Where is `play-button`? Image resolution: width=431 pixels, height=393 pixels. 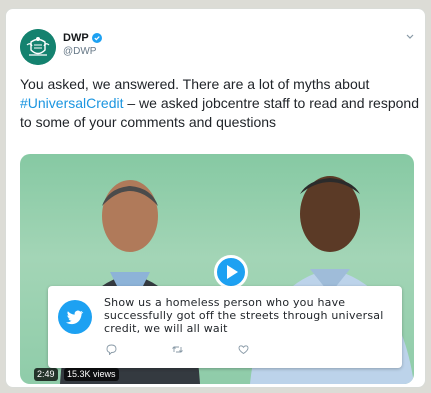
play-button is located at coordinates (231, 272).